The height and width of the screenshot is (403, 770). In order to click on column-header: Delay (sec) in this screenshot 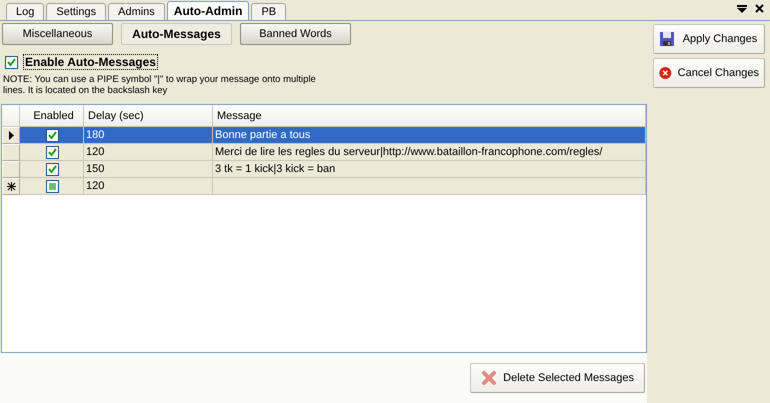, I will do `click(148, 116)`.